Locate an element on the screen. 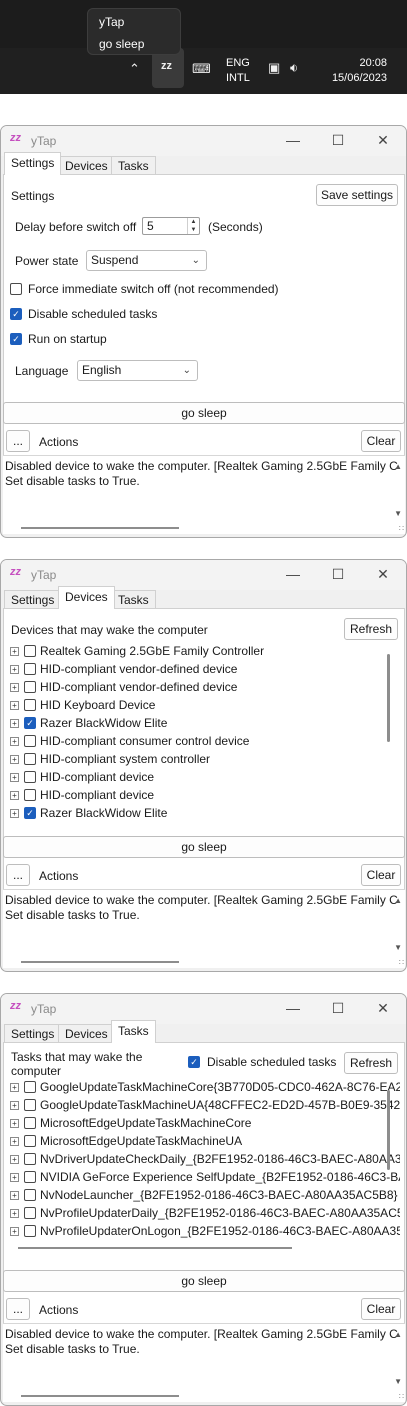  tray-menu-go-sleep: go sleep is located at coordinates (121, 44).